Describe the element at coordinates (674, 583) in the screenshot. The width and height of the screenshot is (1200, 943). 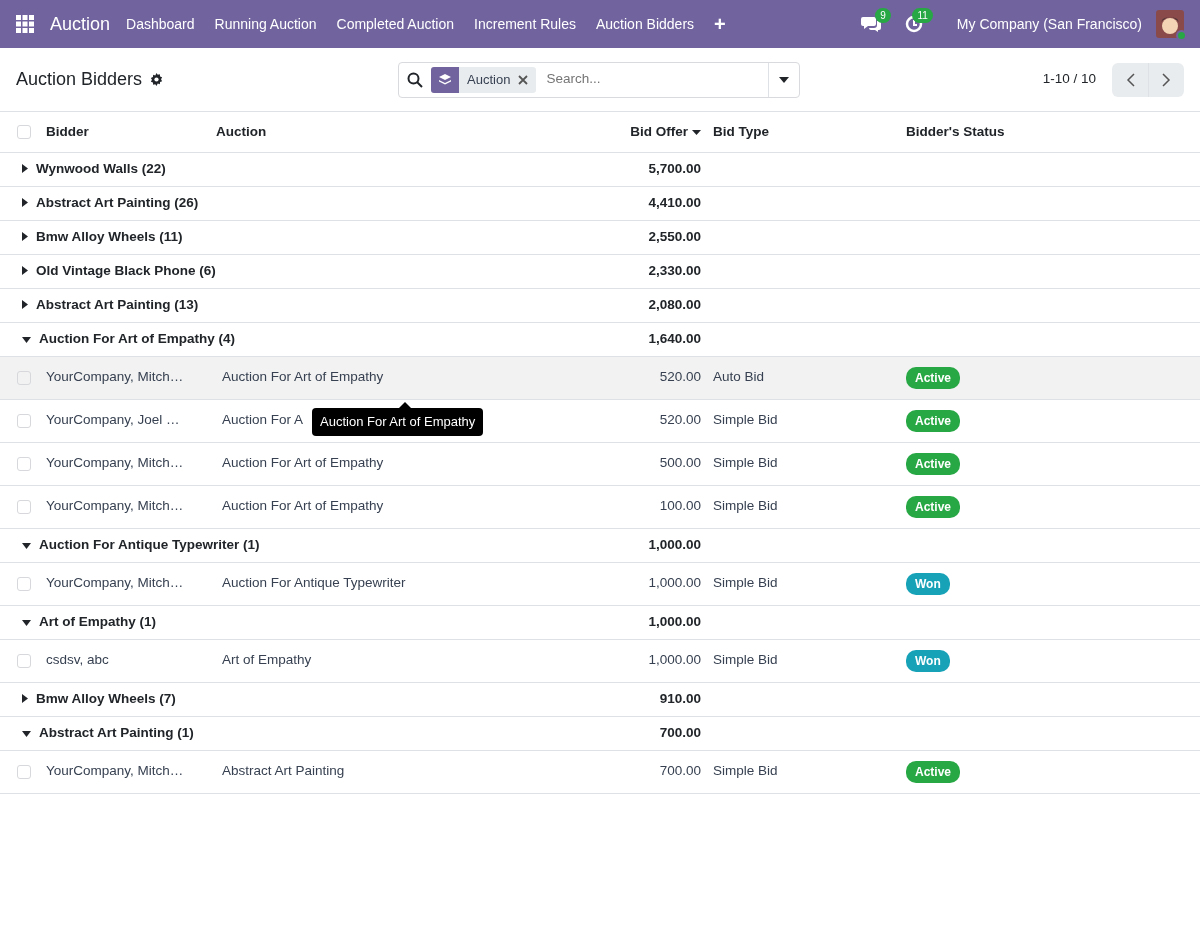
I see `bid-amount: 1,000.00` at that location.